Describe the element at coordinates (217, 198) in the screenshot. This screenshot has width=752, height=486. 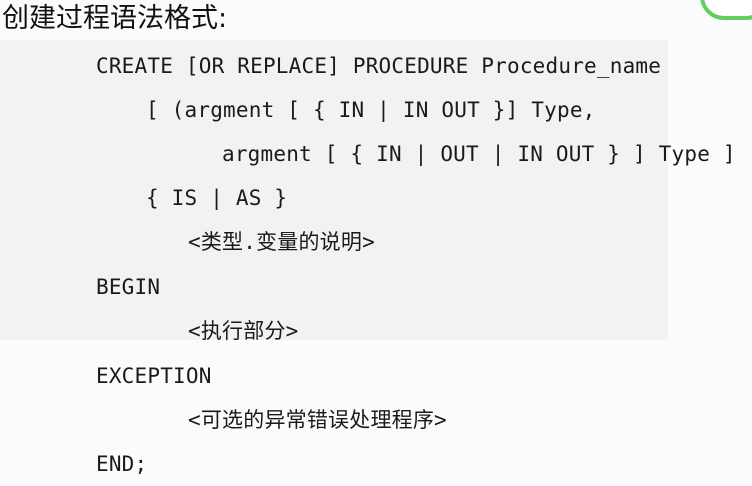
I see `code-line-is-as: { IS | AS }` at that location.